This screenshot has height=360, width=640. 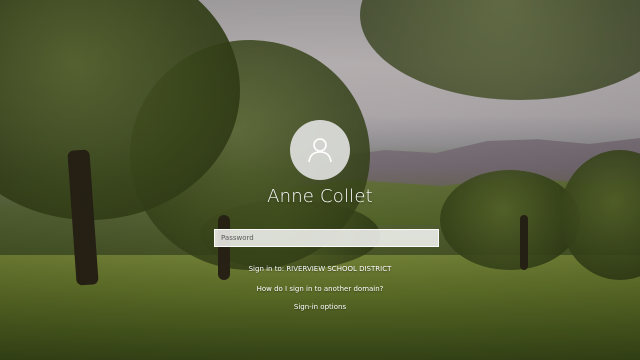 I want to click on user-avatar, so click(x=320, y=150).